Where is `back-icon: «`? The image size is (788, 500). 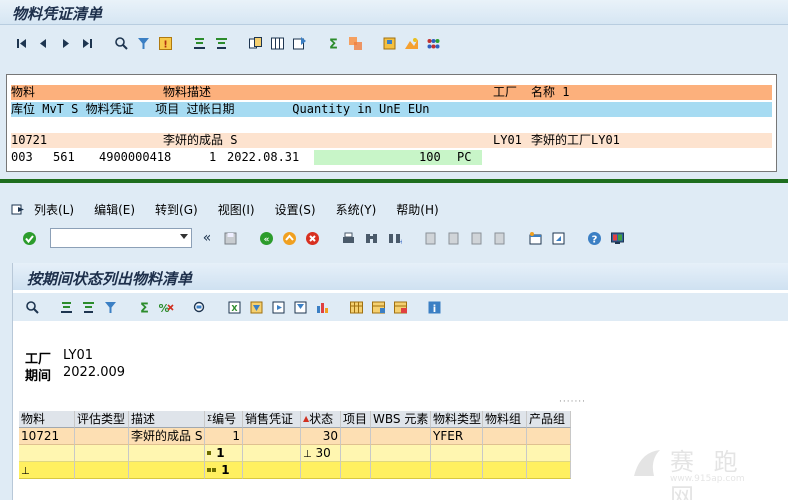
back-icon: « is located at coordinates (266, 238).